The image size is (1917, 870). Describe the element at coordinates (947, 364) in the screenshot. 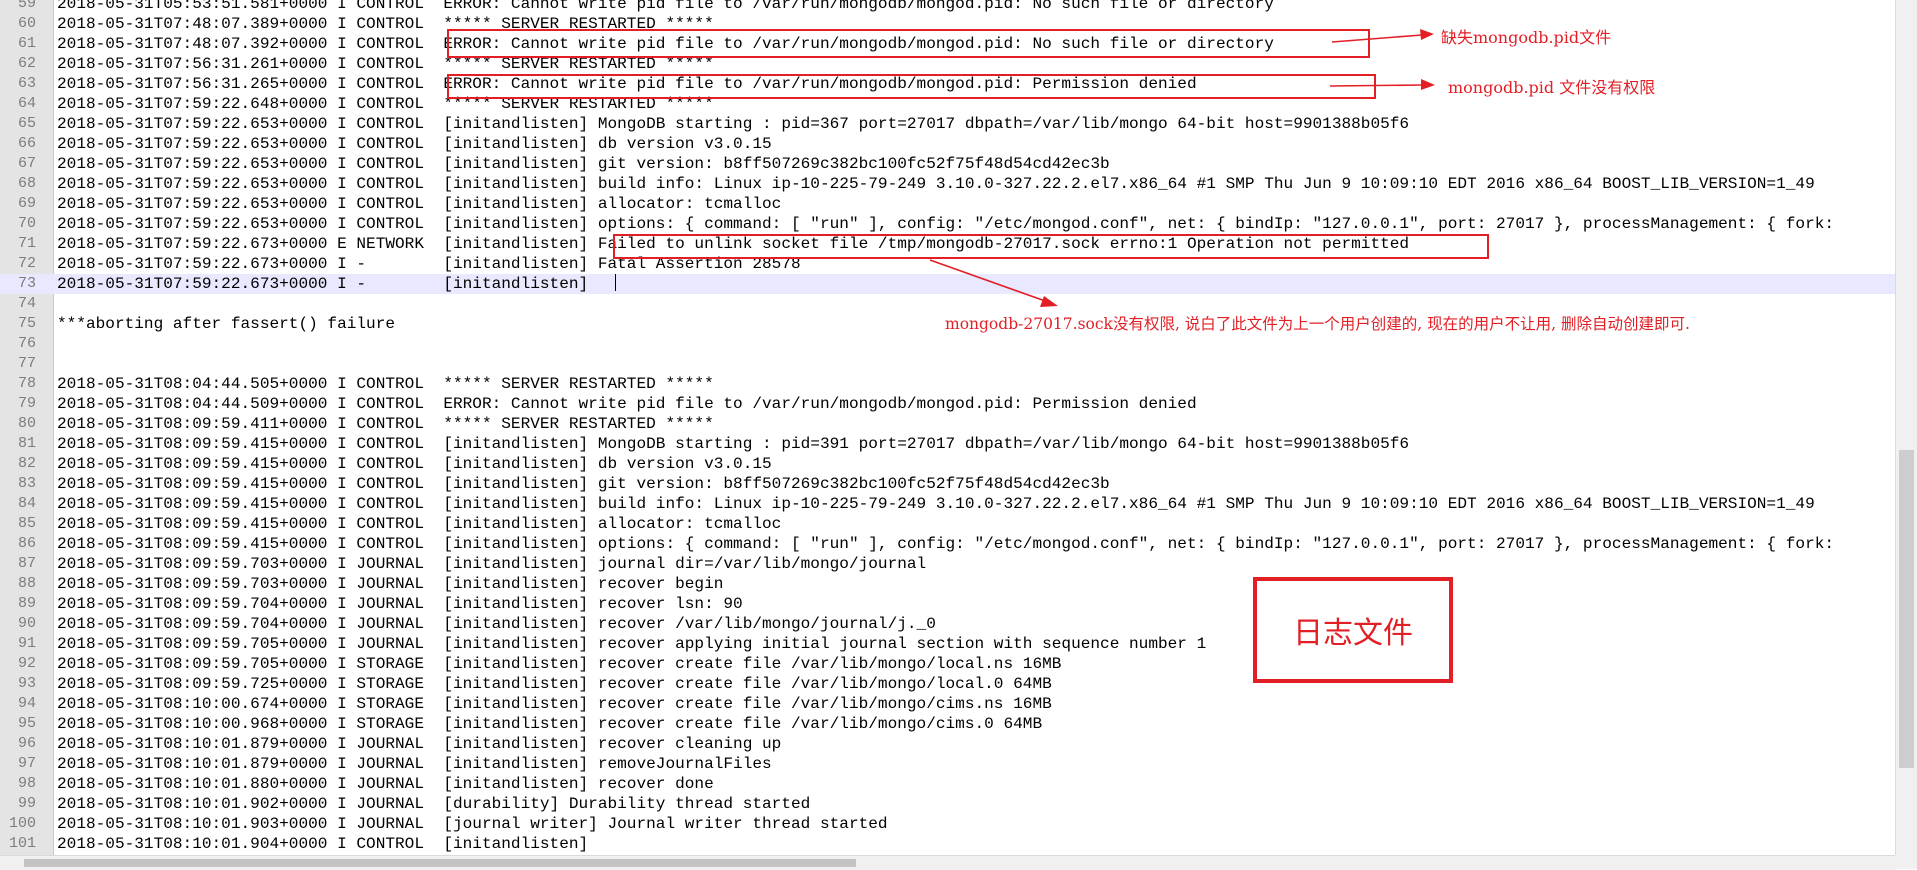

I see `log-line: 77` at that location.